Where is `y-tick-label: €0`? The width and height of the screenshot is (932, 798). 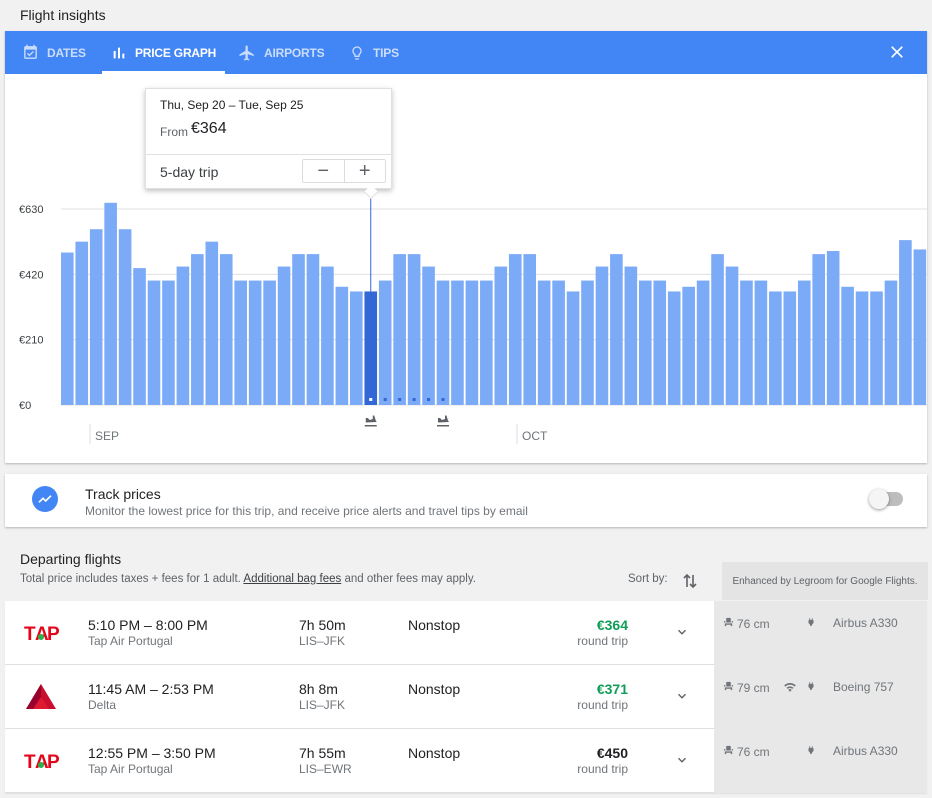 y-tick-label: €0 is located at coordinates (25, 406).